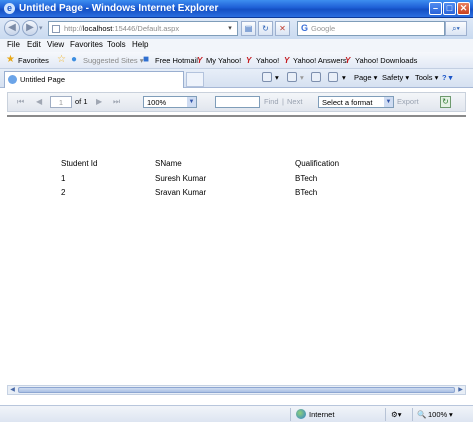 The height and width of the screenshot is (422, 473). What do you see at coordinates (116, 44) in the screenshot?
I see `menu-tools: Tools` at bounding box center [116, 44].